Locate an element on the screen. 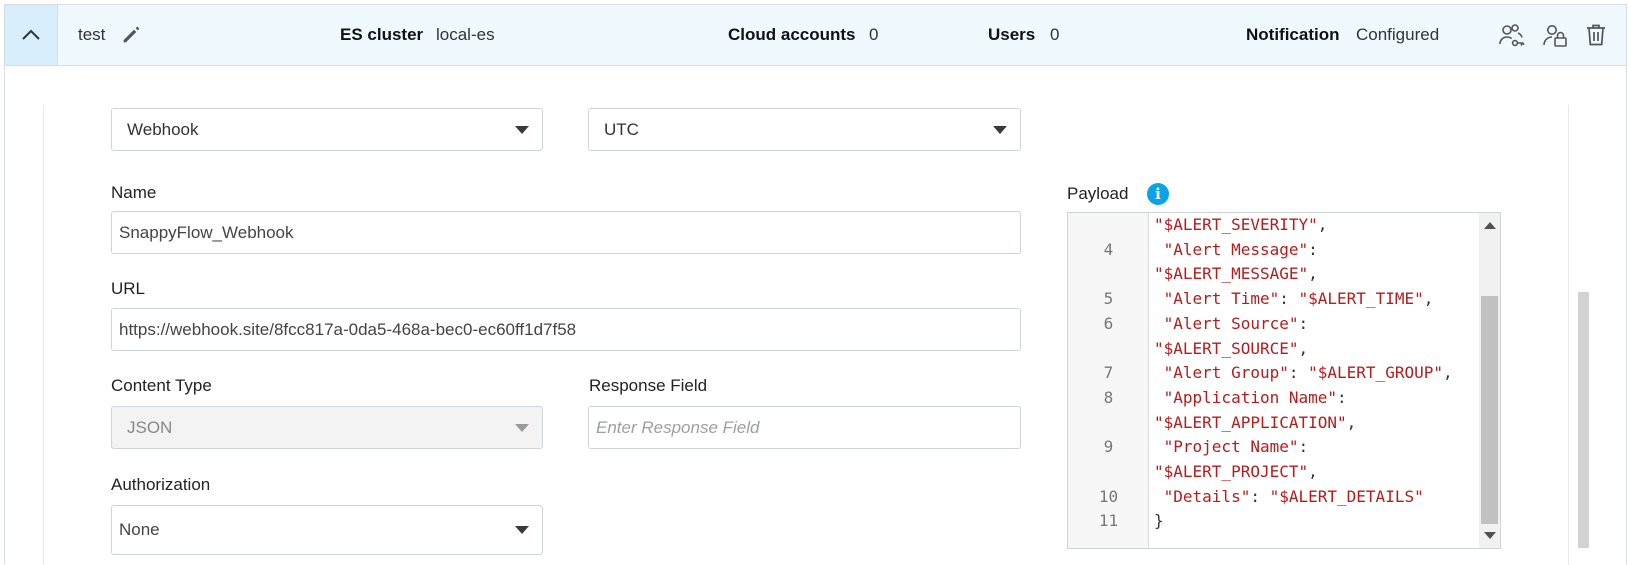  code-string: "$ALERT_SEVERITY" is located at coordinates (1236, 224).